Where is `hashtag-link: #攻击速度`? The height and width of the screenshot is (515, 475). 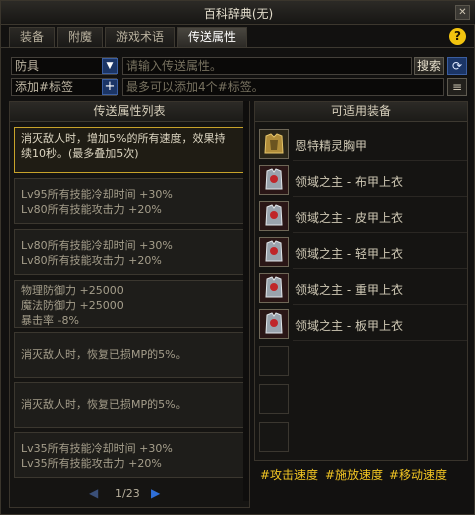
hashtag-link: #攻击速度 is located at coordinates (289, 474).